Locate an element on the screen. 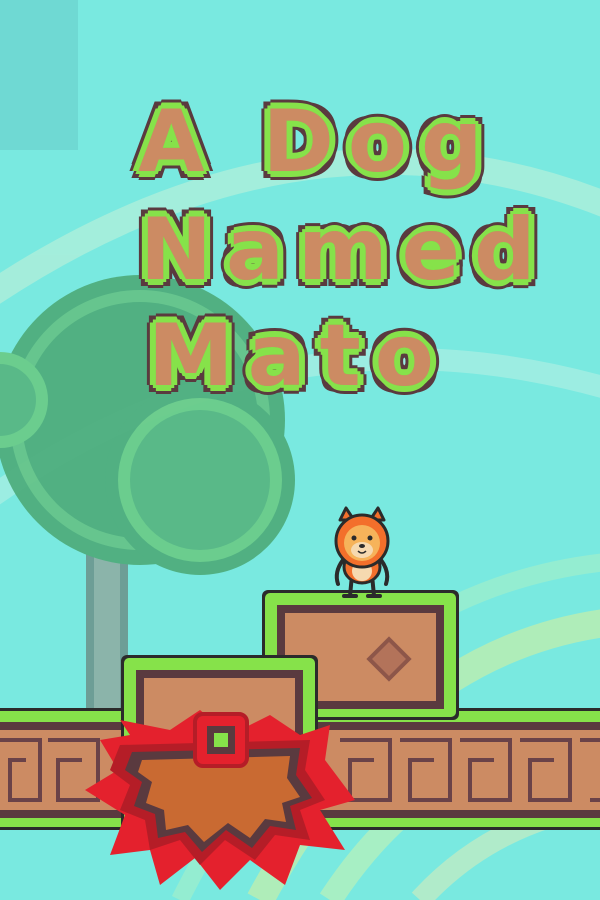 This screenshot has width=600, height=900. title-line-2: Named is located at coordinates (344, 250).